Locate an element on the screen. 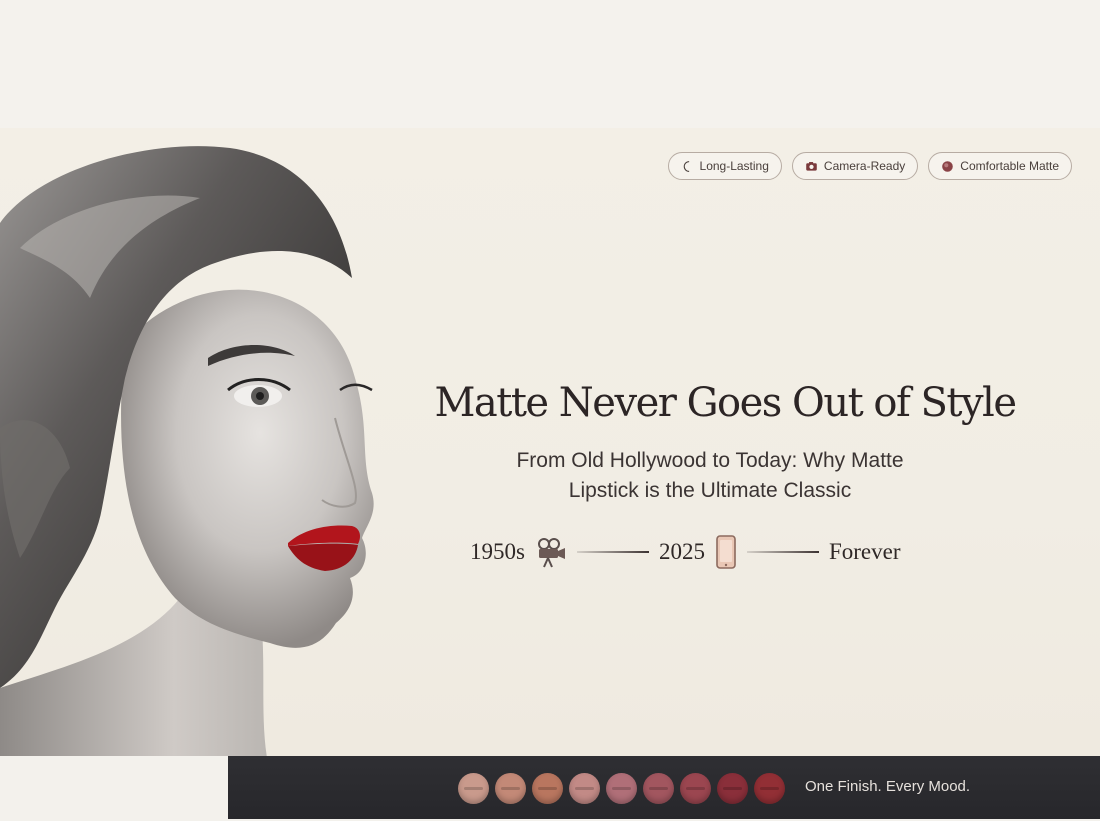 This screenshot has height=821, width=1100. page-title: Matte Never Goes Out of Style is located at coordinates (725, 403).